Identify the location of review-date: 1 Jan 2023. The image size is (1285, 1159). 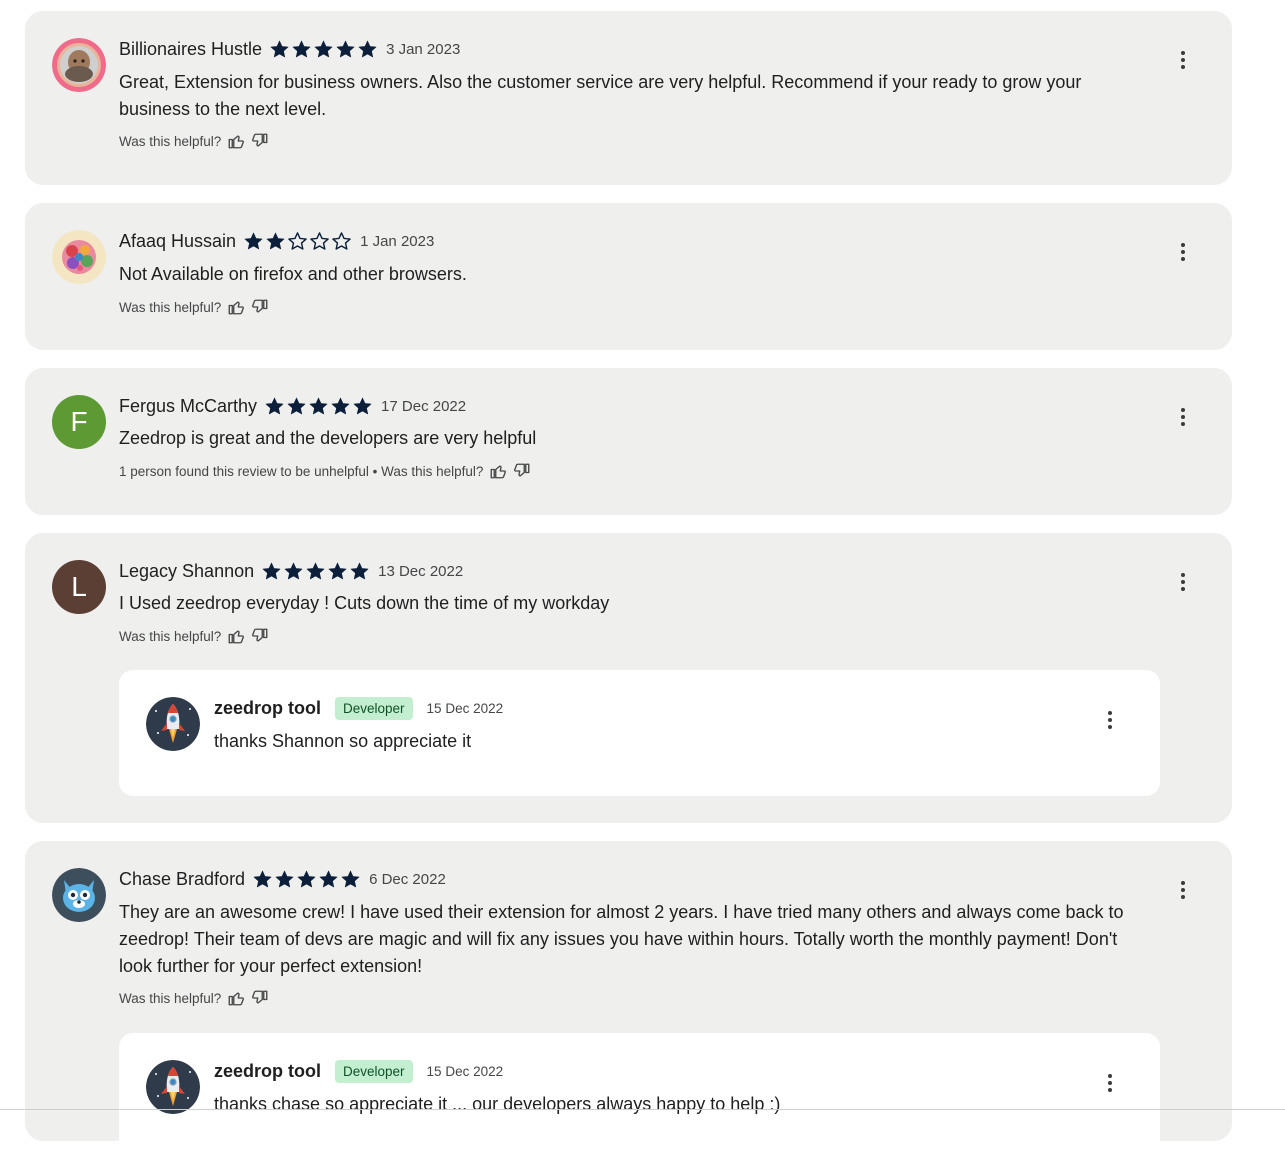
(397, 241).